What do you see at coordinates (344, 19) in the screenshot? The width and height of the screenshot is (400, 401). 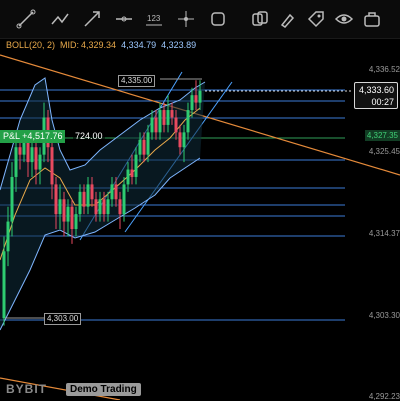 I see `eye-icon` at bounding box center [344, 19].